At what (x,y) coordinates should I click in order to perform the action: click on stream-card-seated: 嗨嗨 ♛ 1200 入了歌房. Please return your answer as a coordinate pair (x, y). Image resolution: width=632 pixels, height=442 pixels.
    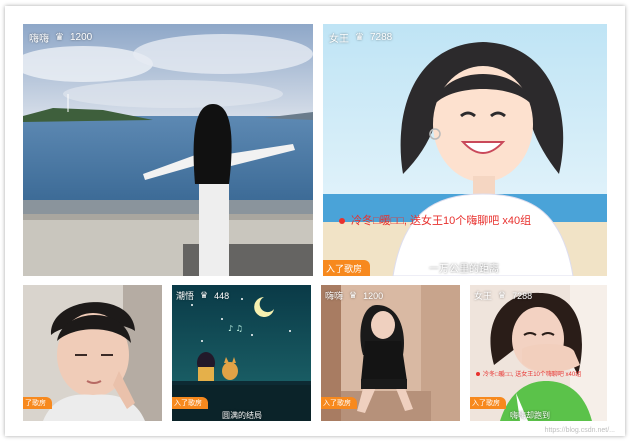
    Looking at the image, I should click on (390, 353).